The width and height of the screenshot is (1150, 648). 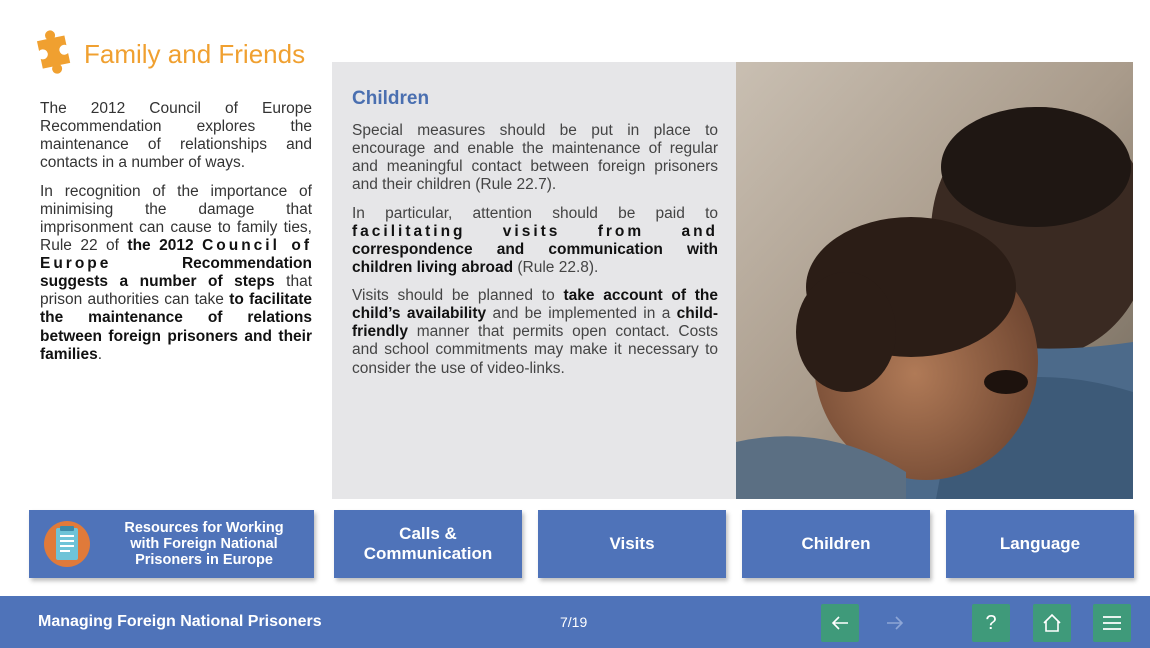 I want to click on forward-button, so click(x=895, y=623).